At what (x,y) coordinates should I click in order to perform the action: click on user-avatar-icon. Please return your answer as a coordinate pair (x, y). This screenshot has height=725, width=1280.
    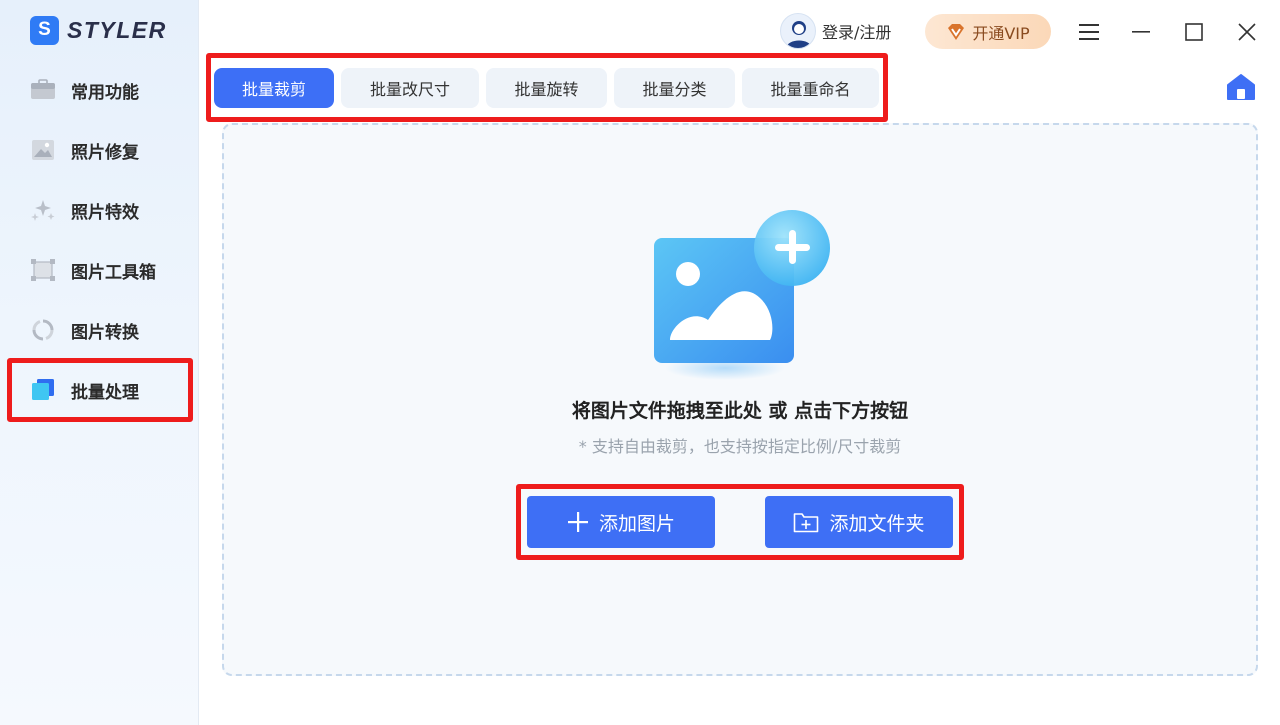
    Looking at the image, I should click on (798, 31).